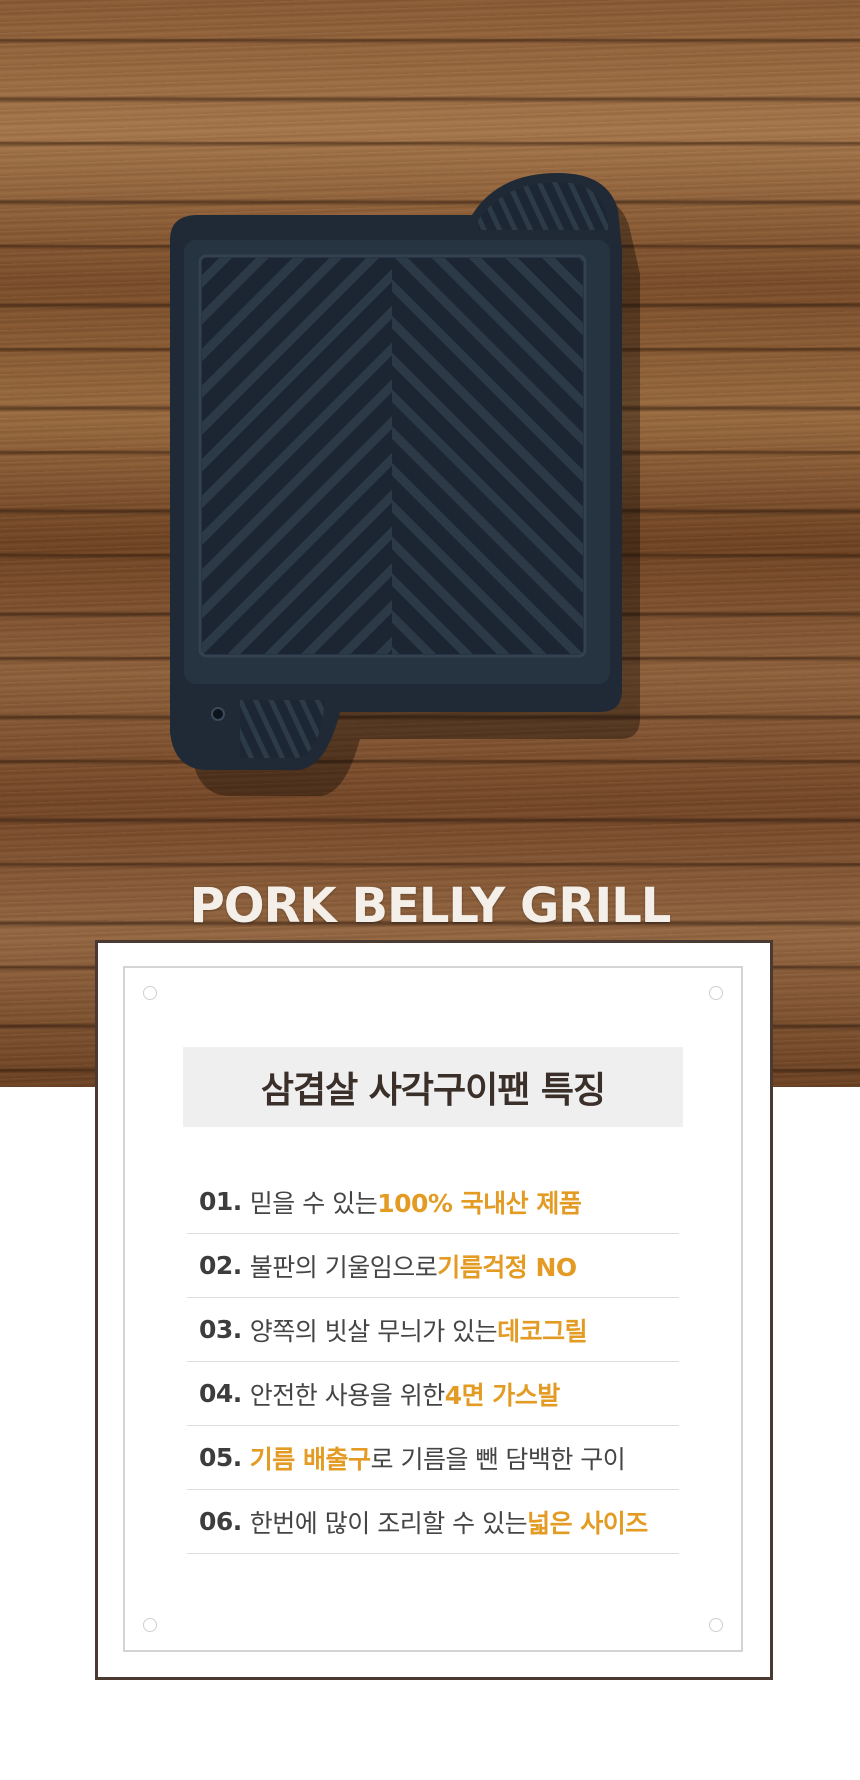 Image resolution: width=860 pixels, height=1780 pixels. I want to click on feature-number: 04., so click(220, 1393).